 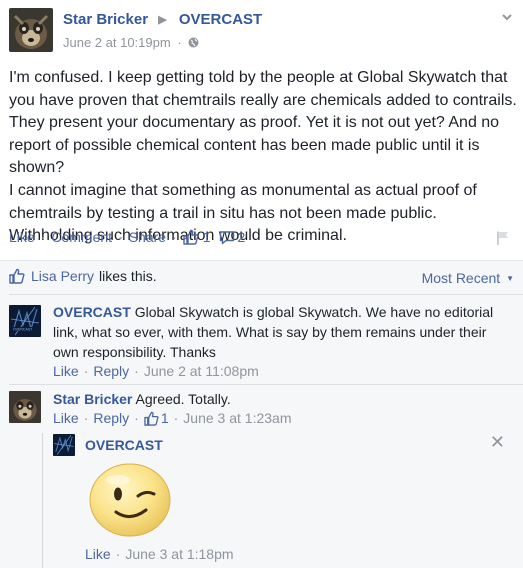 I want to click on sort-label: Most Recent, so click(x=461, y=278).